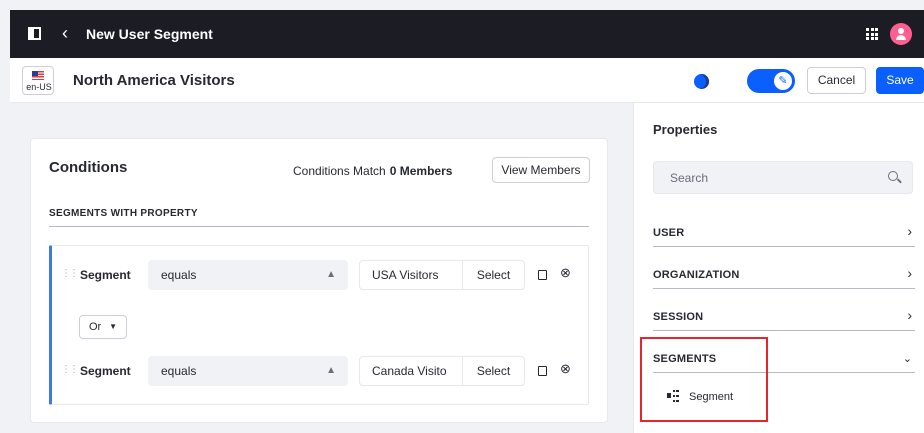  Describe the element at coordinates (339, 171) in the screenshot. I see `conditions-match-label: Conditions Match` at that location.